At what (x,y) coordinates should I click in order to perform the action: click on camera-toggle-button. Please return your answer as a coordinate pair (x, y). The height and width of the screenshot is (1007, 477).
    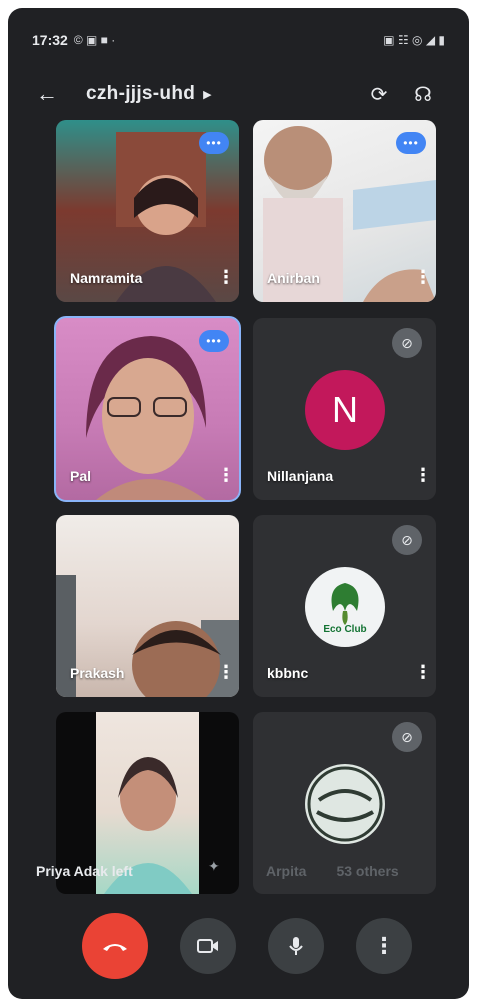
    Looking at the image, I should click on (208, 946).